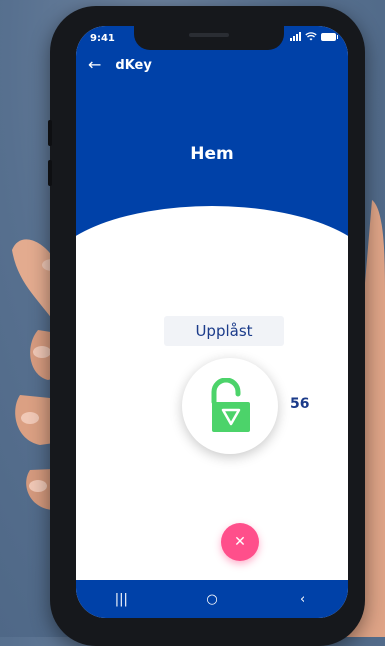  What do you see at coordinates (295, 36) in the screenshot?
I see `signal-icon` at bounding box center [295, 36].